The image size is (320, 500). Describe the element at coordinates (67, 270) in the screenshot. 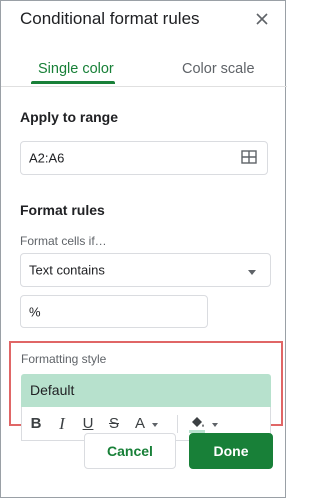

I see `condition-value: Text contains` at that location.